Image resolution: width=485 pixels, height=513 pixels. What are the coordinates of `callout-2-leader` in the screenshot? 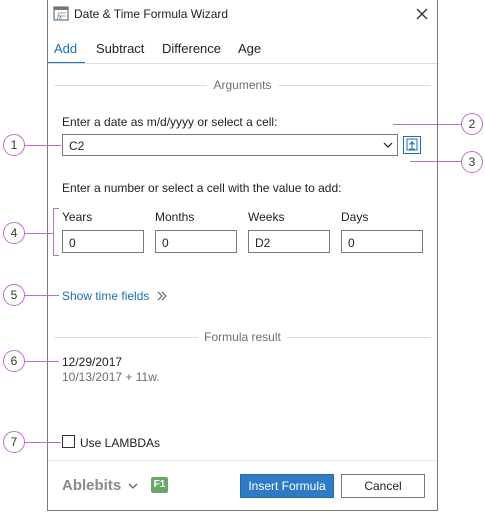 It's located at (427, 124).